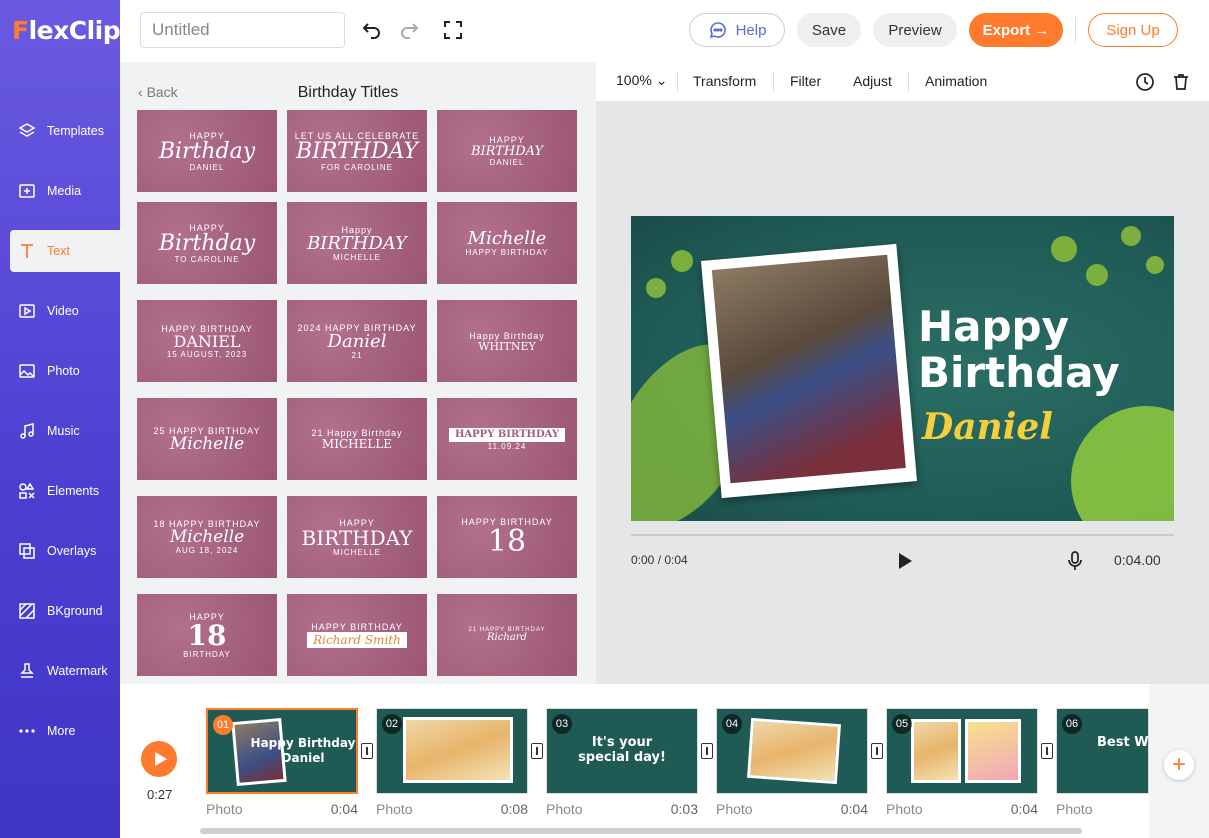 This screenshot has width=1209, height=838. Describe the element at coordinates (956, 81) in the screenshot. I see `animation-button: Animation` at that location.